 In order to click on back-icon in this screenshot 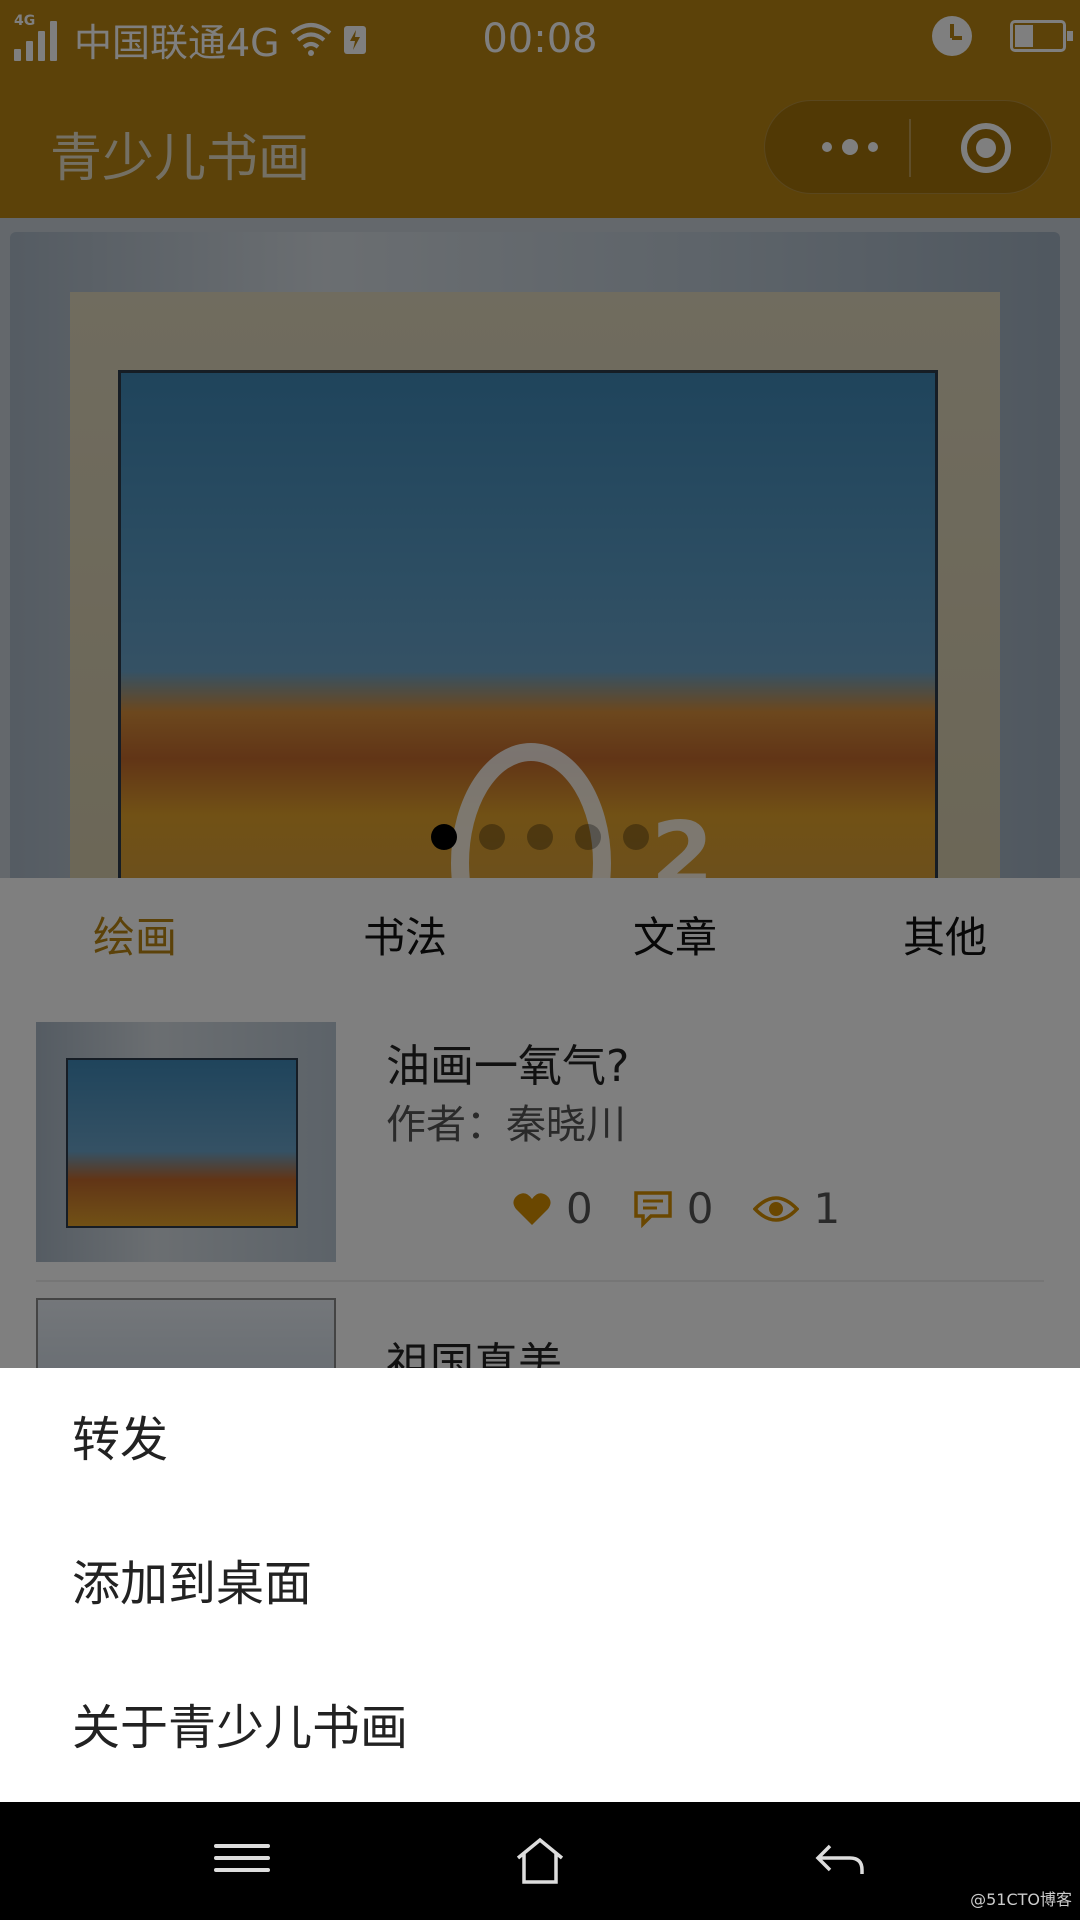, I will do `click(840, 1861)`.